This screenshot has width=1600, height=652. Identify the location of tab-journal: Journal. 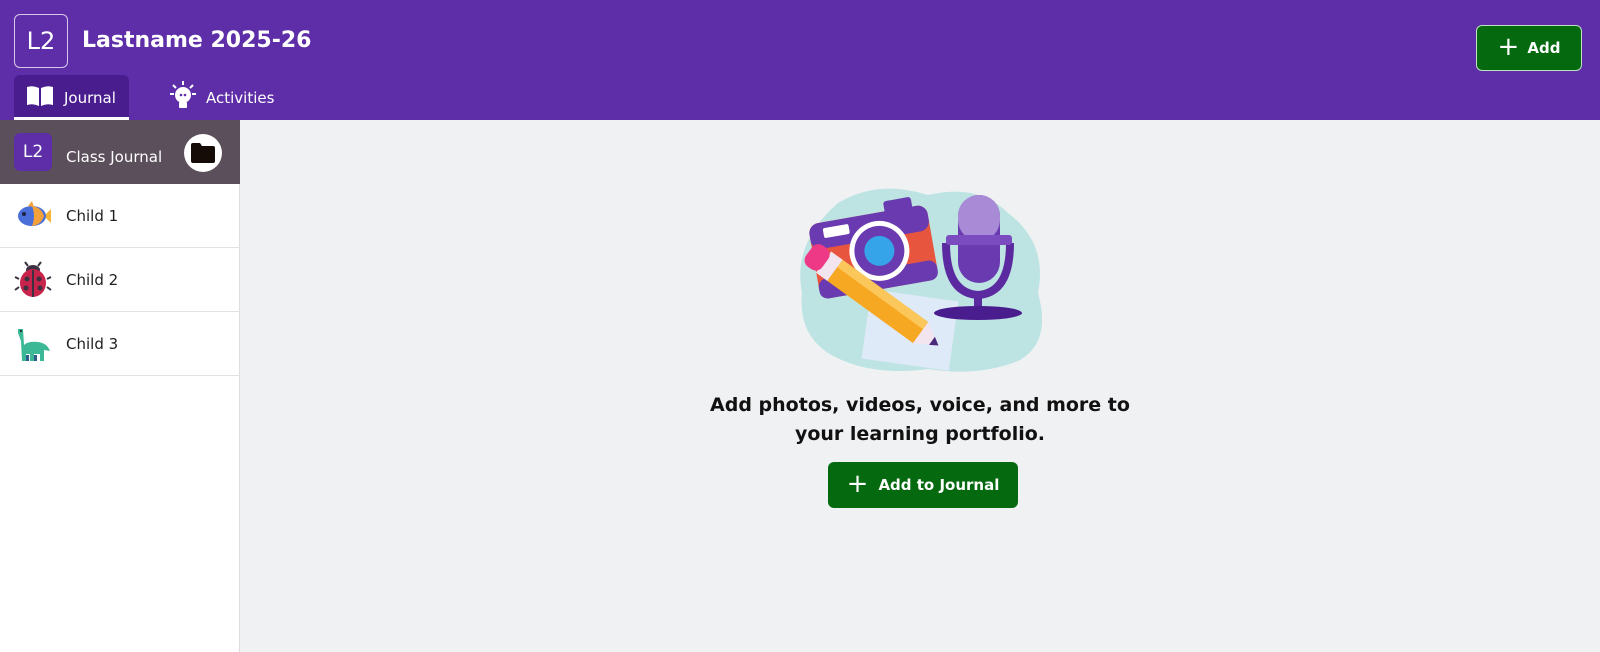
(71, 97).